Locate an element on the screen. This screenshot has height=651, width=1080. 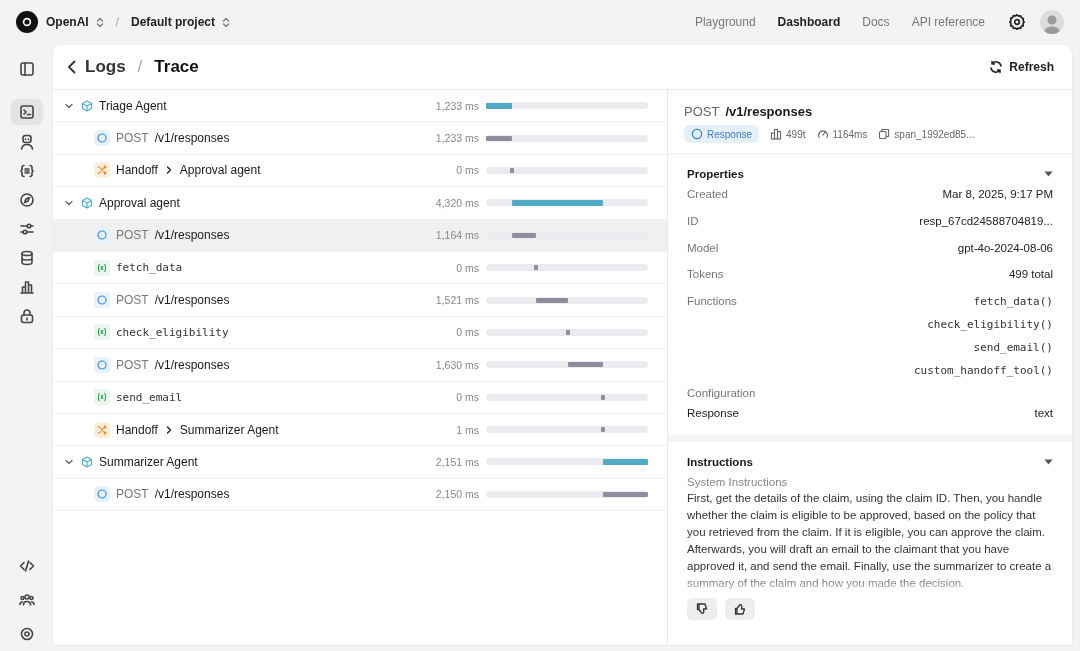
circle-icon is located at coordinates (697, 134).